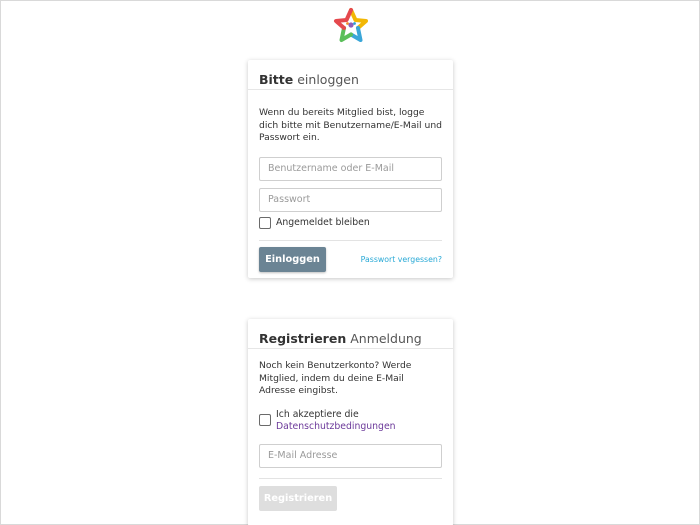  I want to click on username-input, so click(350, 168).